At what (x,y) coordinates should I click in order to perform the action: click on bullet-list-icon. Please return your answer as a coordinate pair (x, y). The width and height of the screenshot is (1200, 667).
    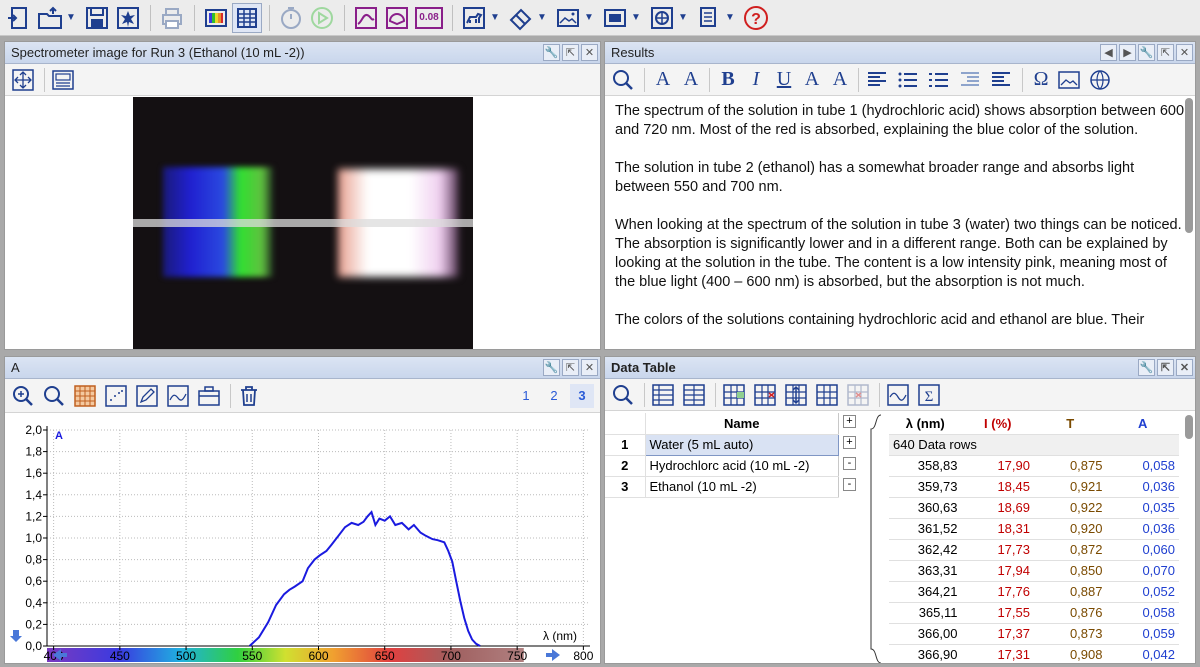
    Looking at the image, I should click on (908, 80).